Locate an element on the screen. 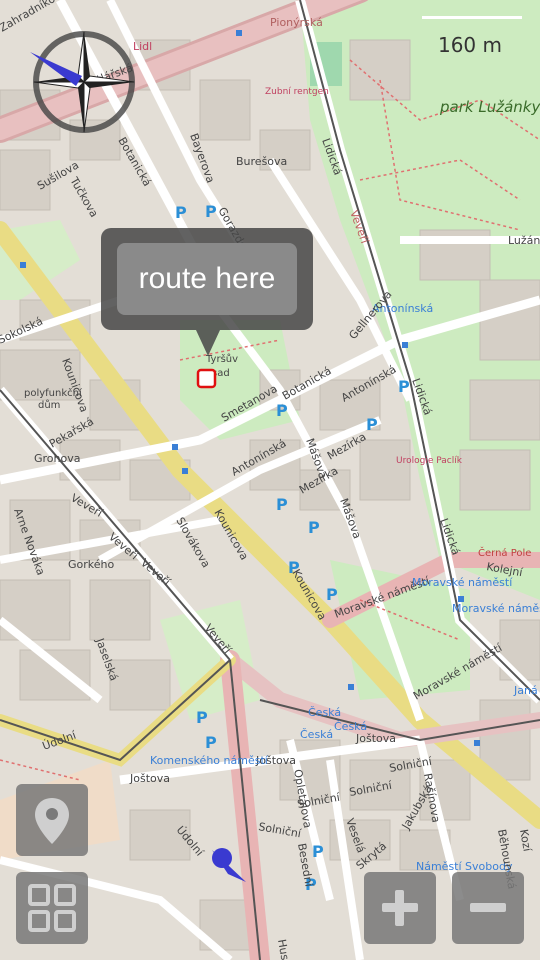 Image resolution: width=540 pixels, height=960 pixels. svg-text: polyfunkční is located at coordinates (53, 393).